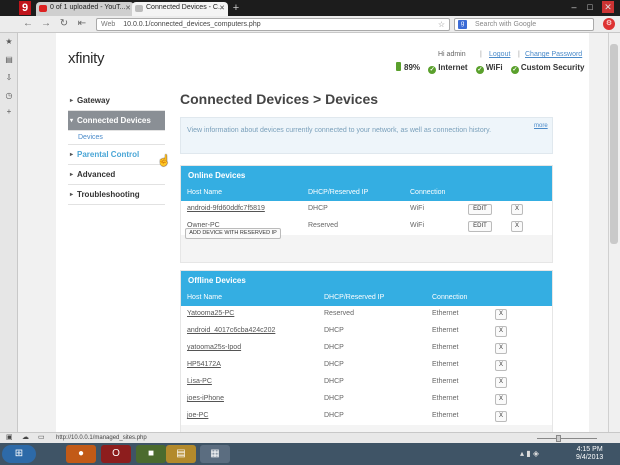  I want to click on address-label: Web, so click(108, 24).